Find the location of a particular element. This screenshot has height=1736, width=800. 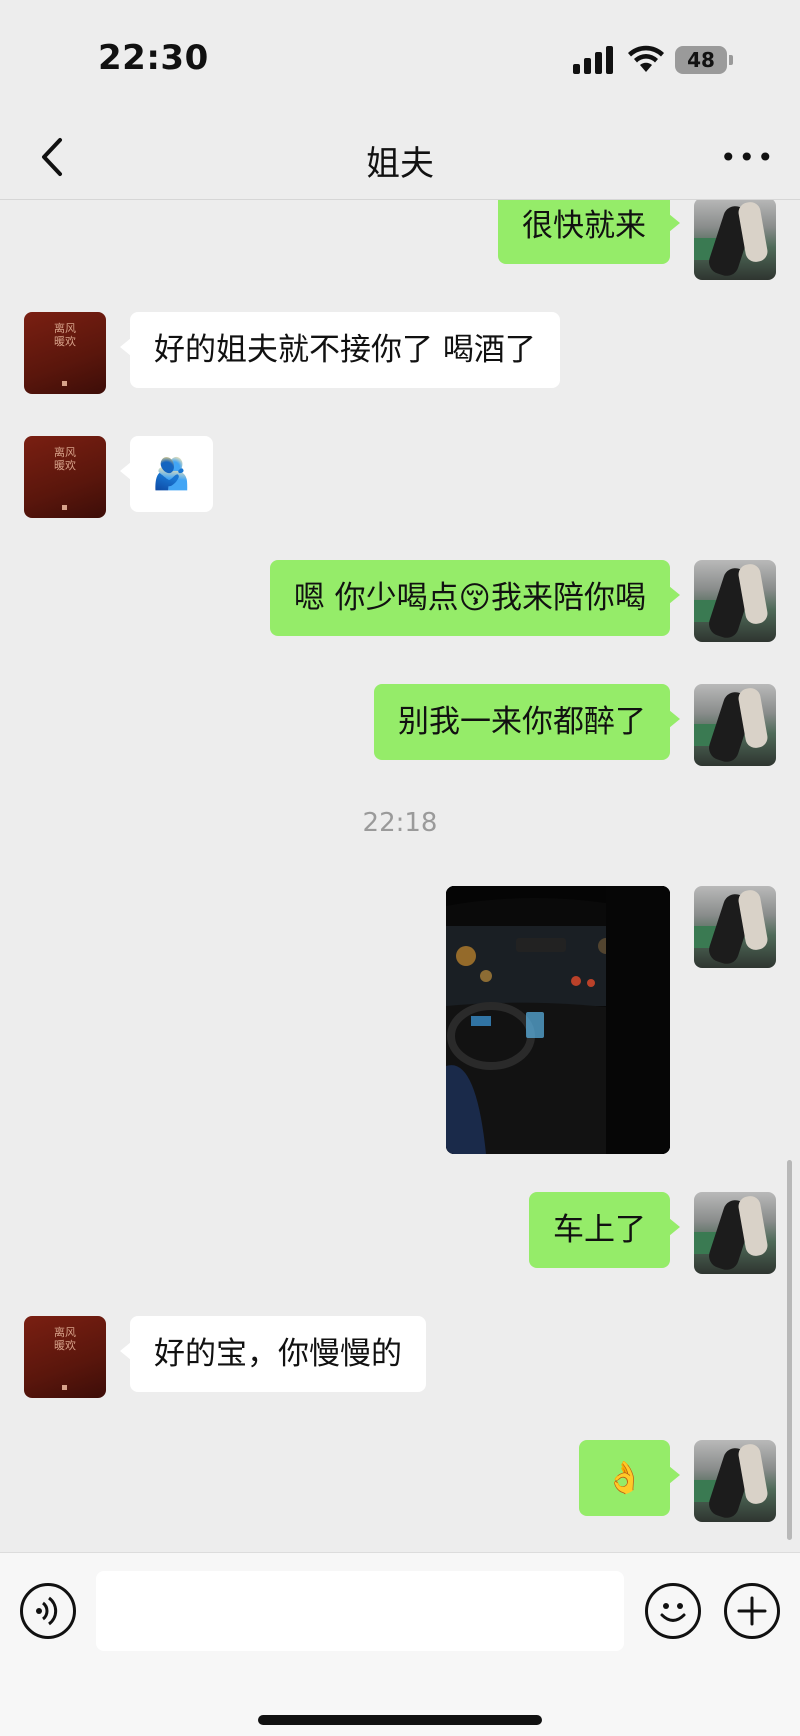

battery-icon: 48 is located at coordinates (704, 60).